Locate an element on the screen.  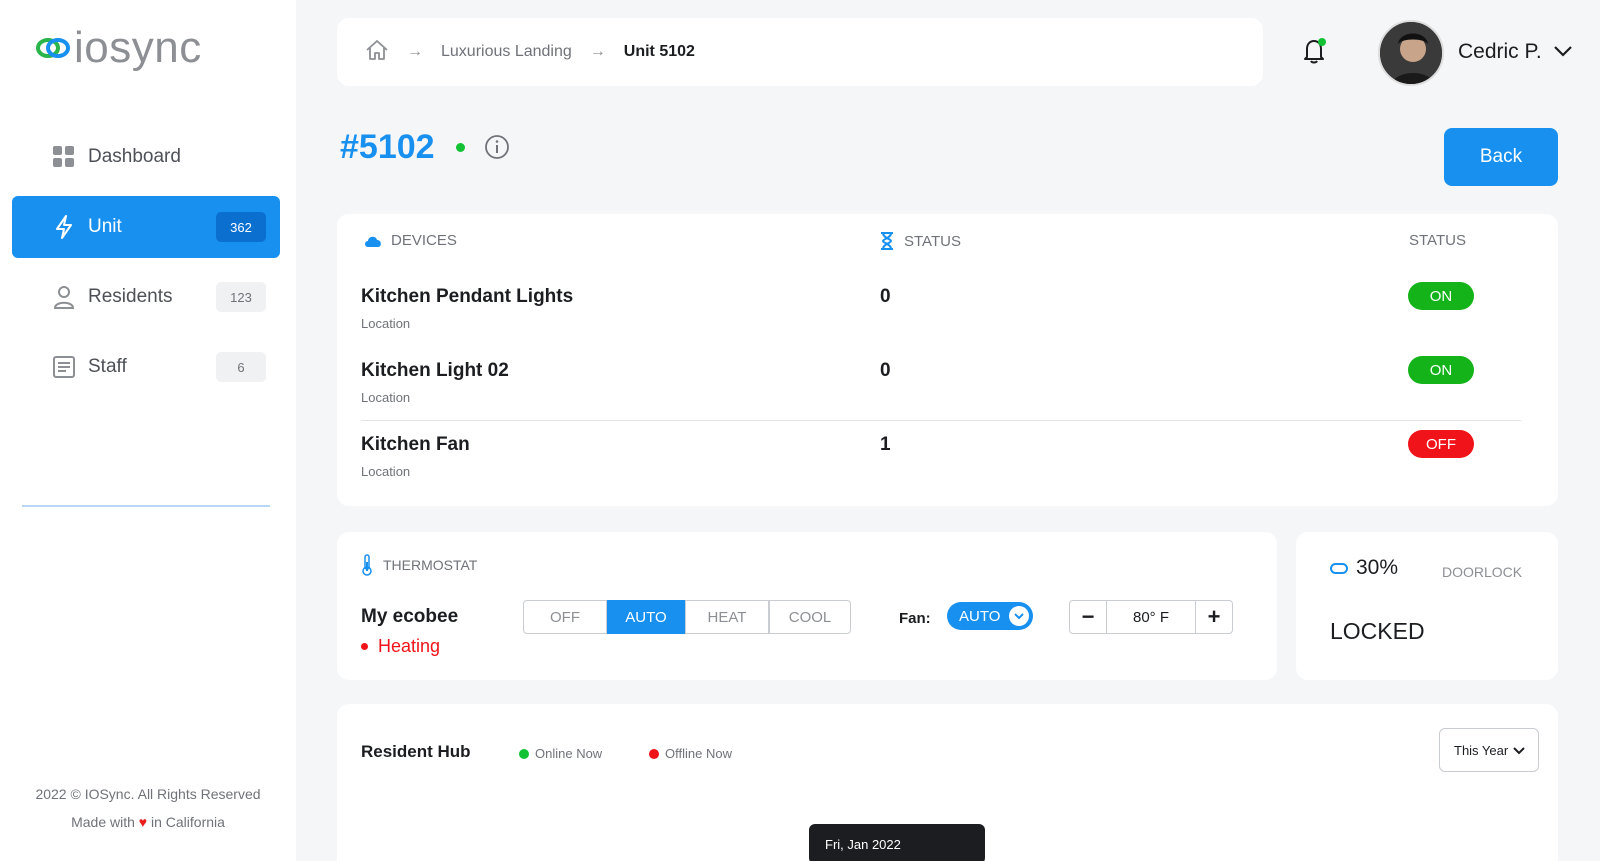
info-icon is located at coordinates (497, 147).